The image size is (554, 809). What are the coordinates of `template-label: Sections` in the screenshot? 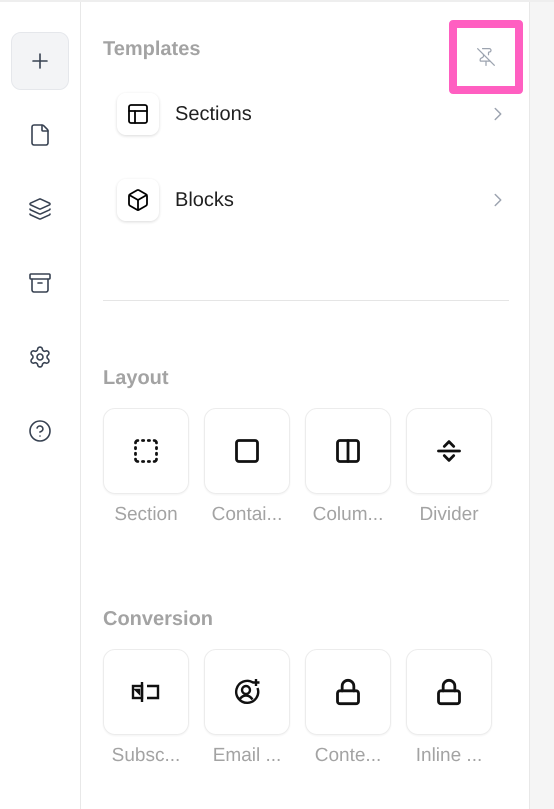 It's located at (331, 114).